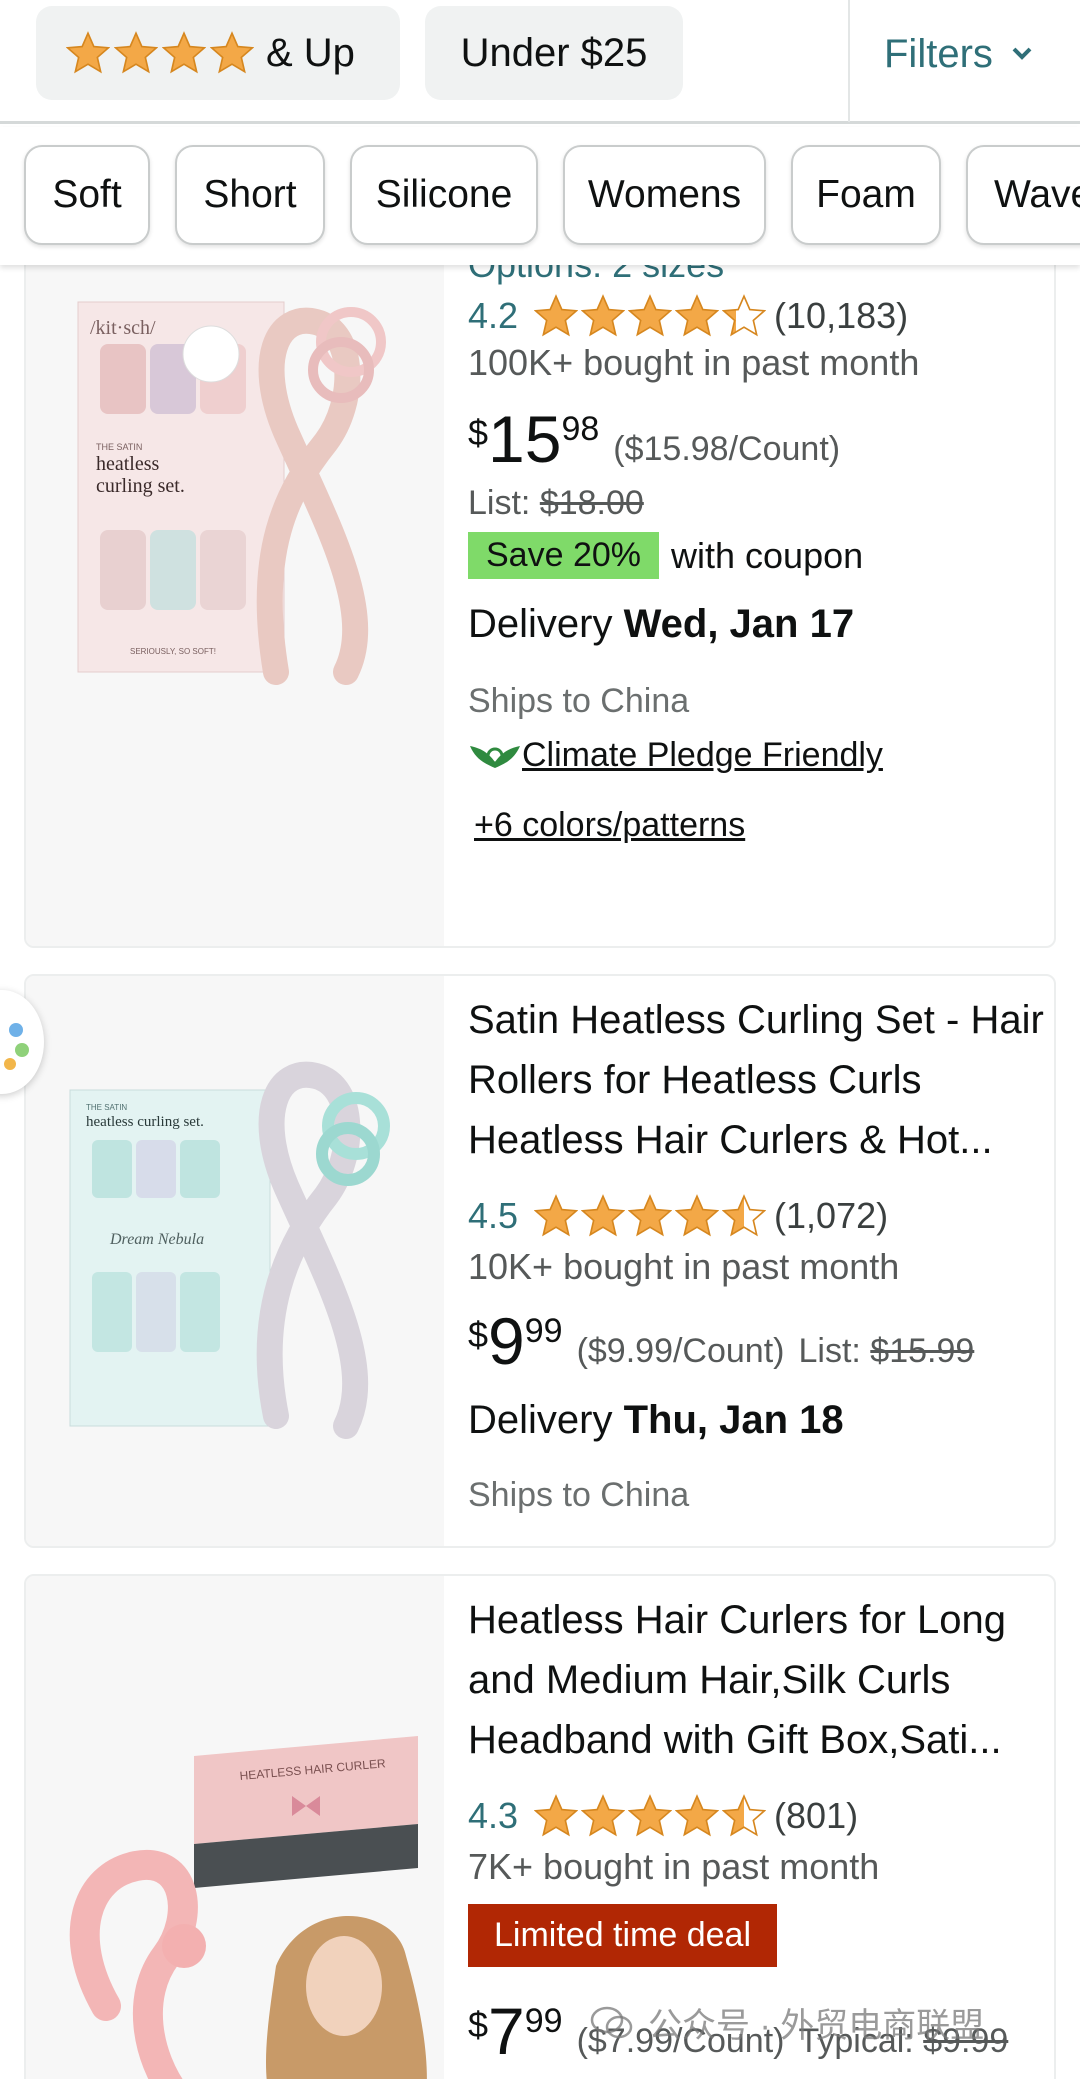 The height and width of the screenshot is (2079, 1080). What do you see at coordinates (145, 1122) in the screenshot?
I see `svg-text: heatless curling set.` at bounding box center [145, 1122].